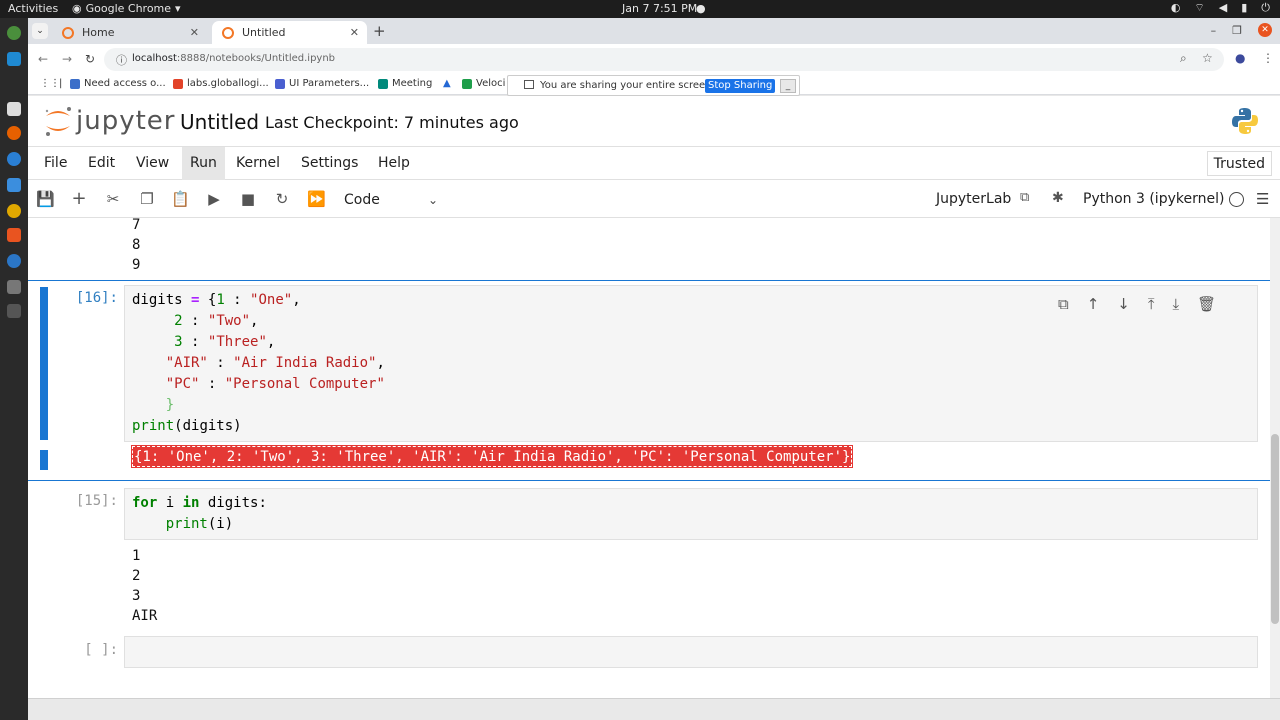 This screenshot has height=720, width=1280. What do you see at coordinates (14, 235) in the screenshot?
I see `software-dock-icon` at bounding box center [14, 235].